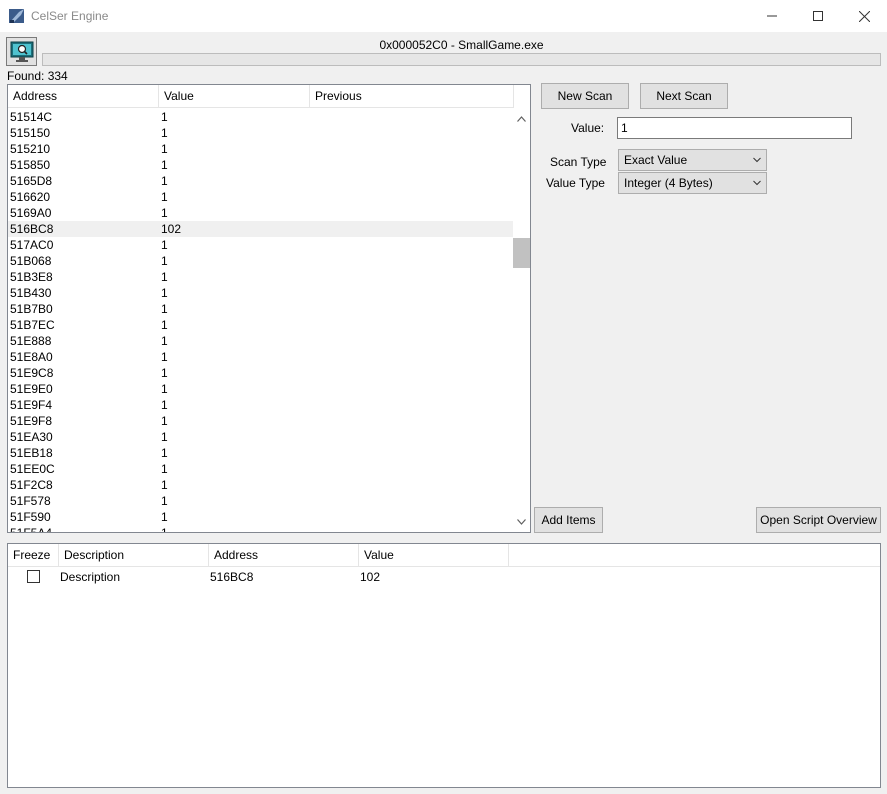 This screenshot has height=794, width=887. What do you see at coordinates (668, 183) in the screenshot?
I see `value-type-value: Integer (4 Bytes)` at bounding box center [668, 183].